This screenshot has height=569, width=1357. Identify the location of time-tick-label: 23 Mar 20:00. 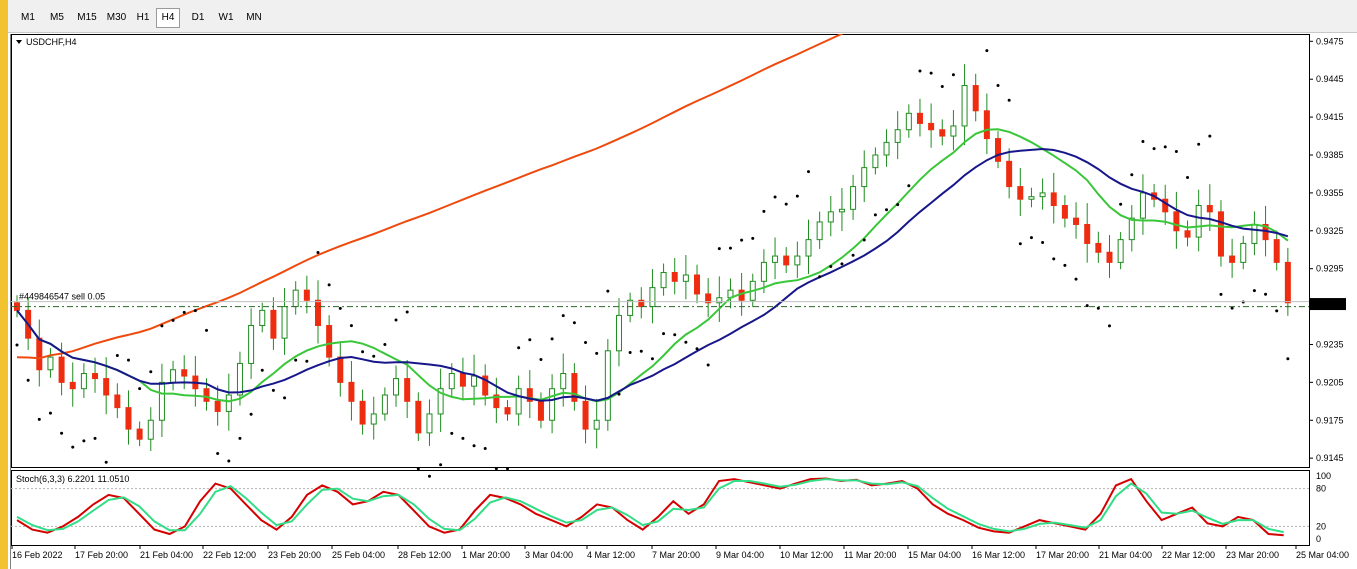
(1252, 555).